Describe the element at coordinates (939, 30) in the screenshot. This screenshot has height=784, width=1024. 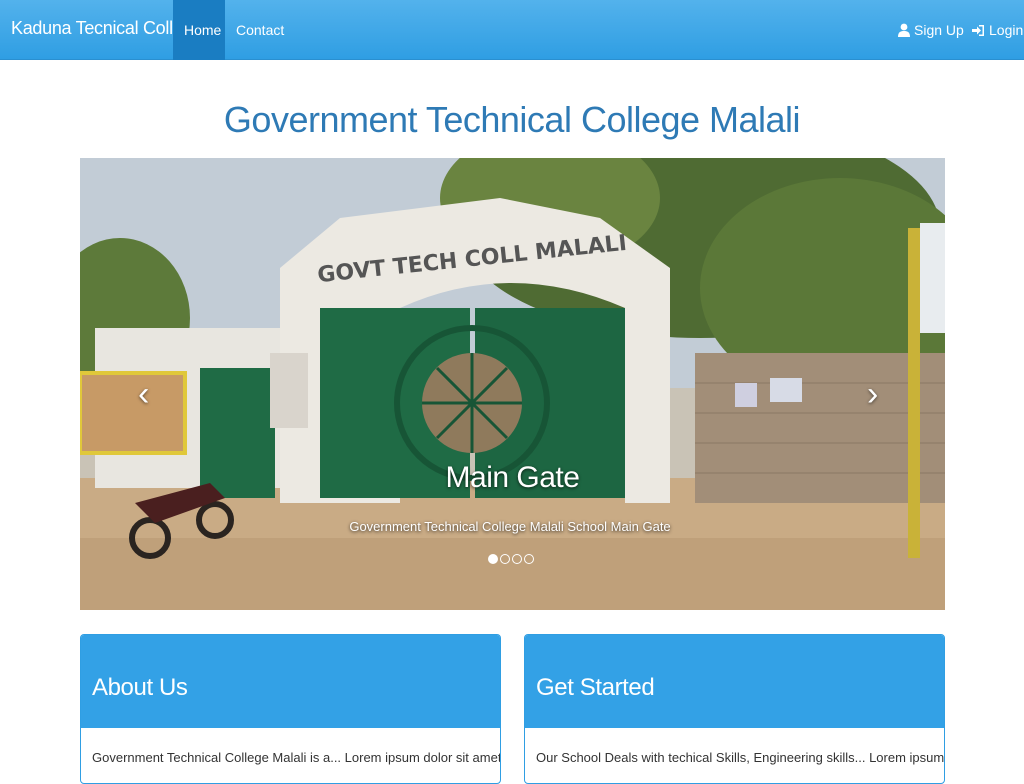
I see `signup-label: Sign Up` at that location.